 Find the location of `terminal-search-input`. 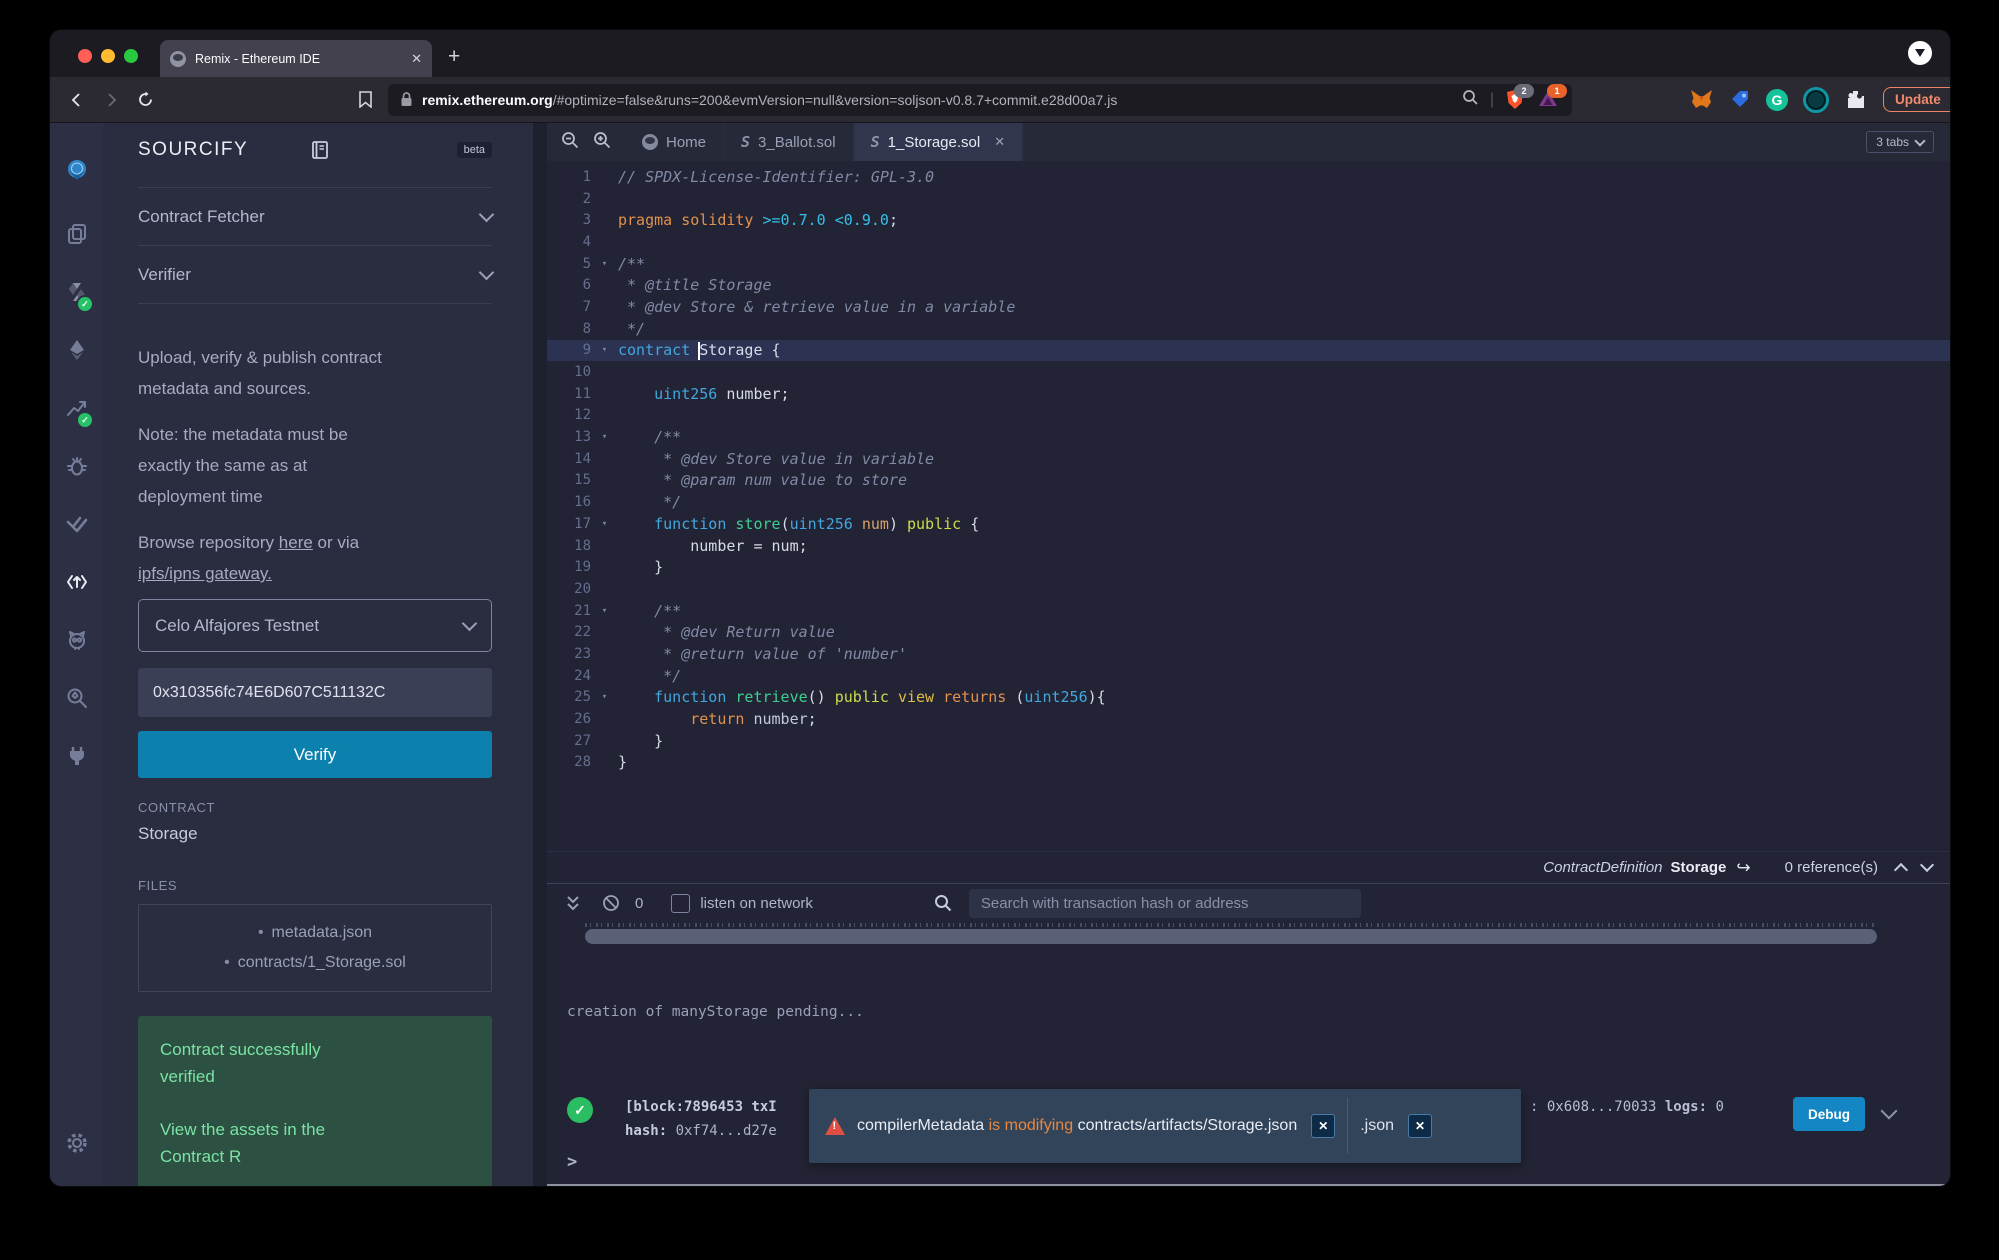

terminal-search-input is located at coordinates (1164, 903).